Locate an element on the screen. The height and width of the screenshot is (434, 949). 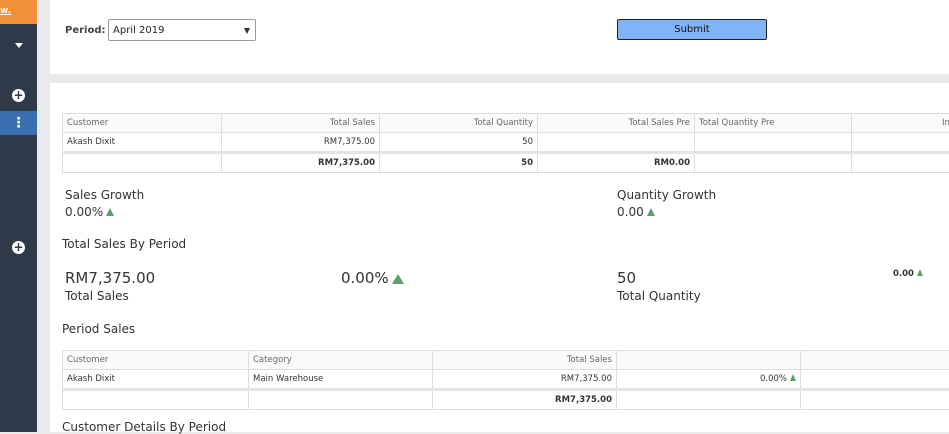
sales-growth-value-wrap: 0.00% is located at coordinates (89, 212).